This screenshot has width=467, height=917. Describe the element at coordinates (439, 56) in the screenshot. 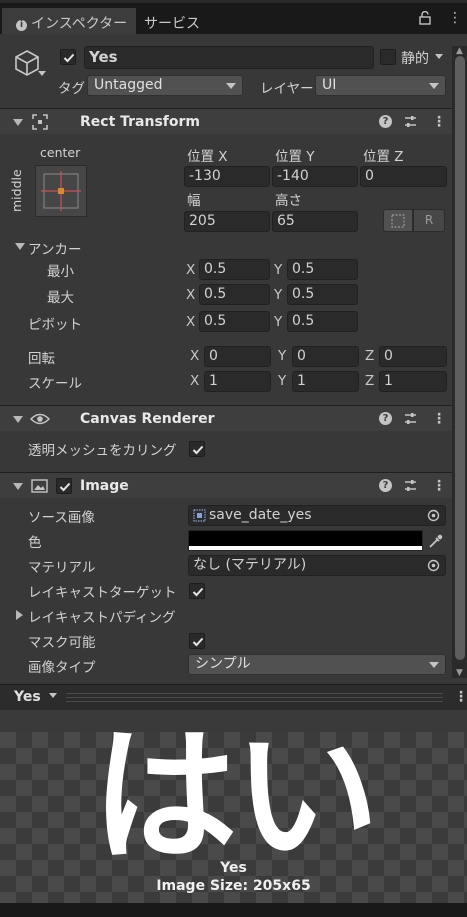

I see `static-dropdown-caret` at that location.